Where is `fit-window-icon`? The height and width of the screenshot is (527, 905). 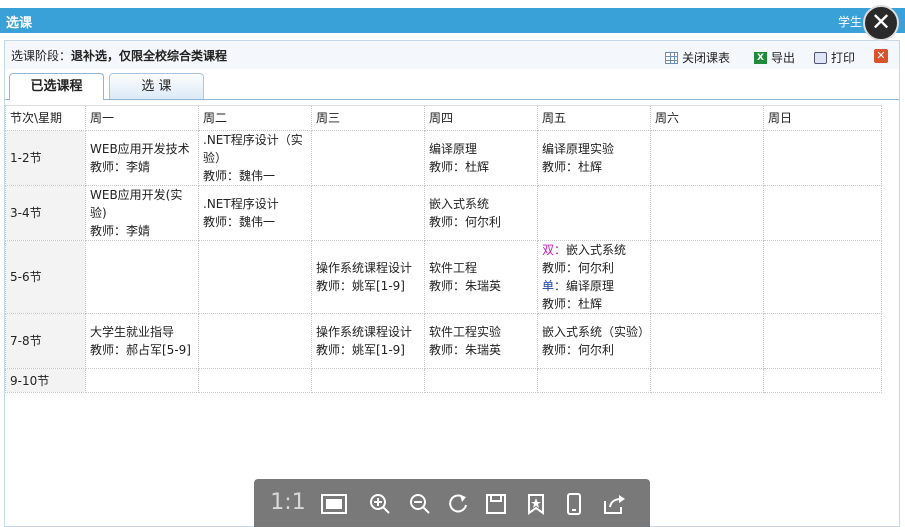 fit-window-icon is located at coordinates (334, 503).